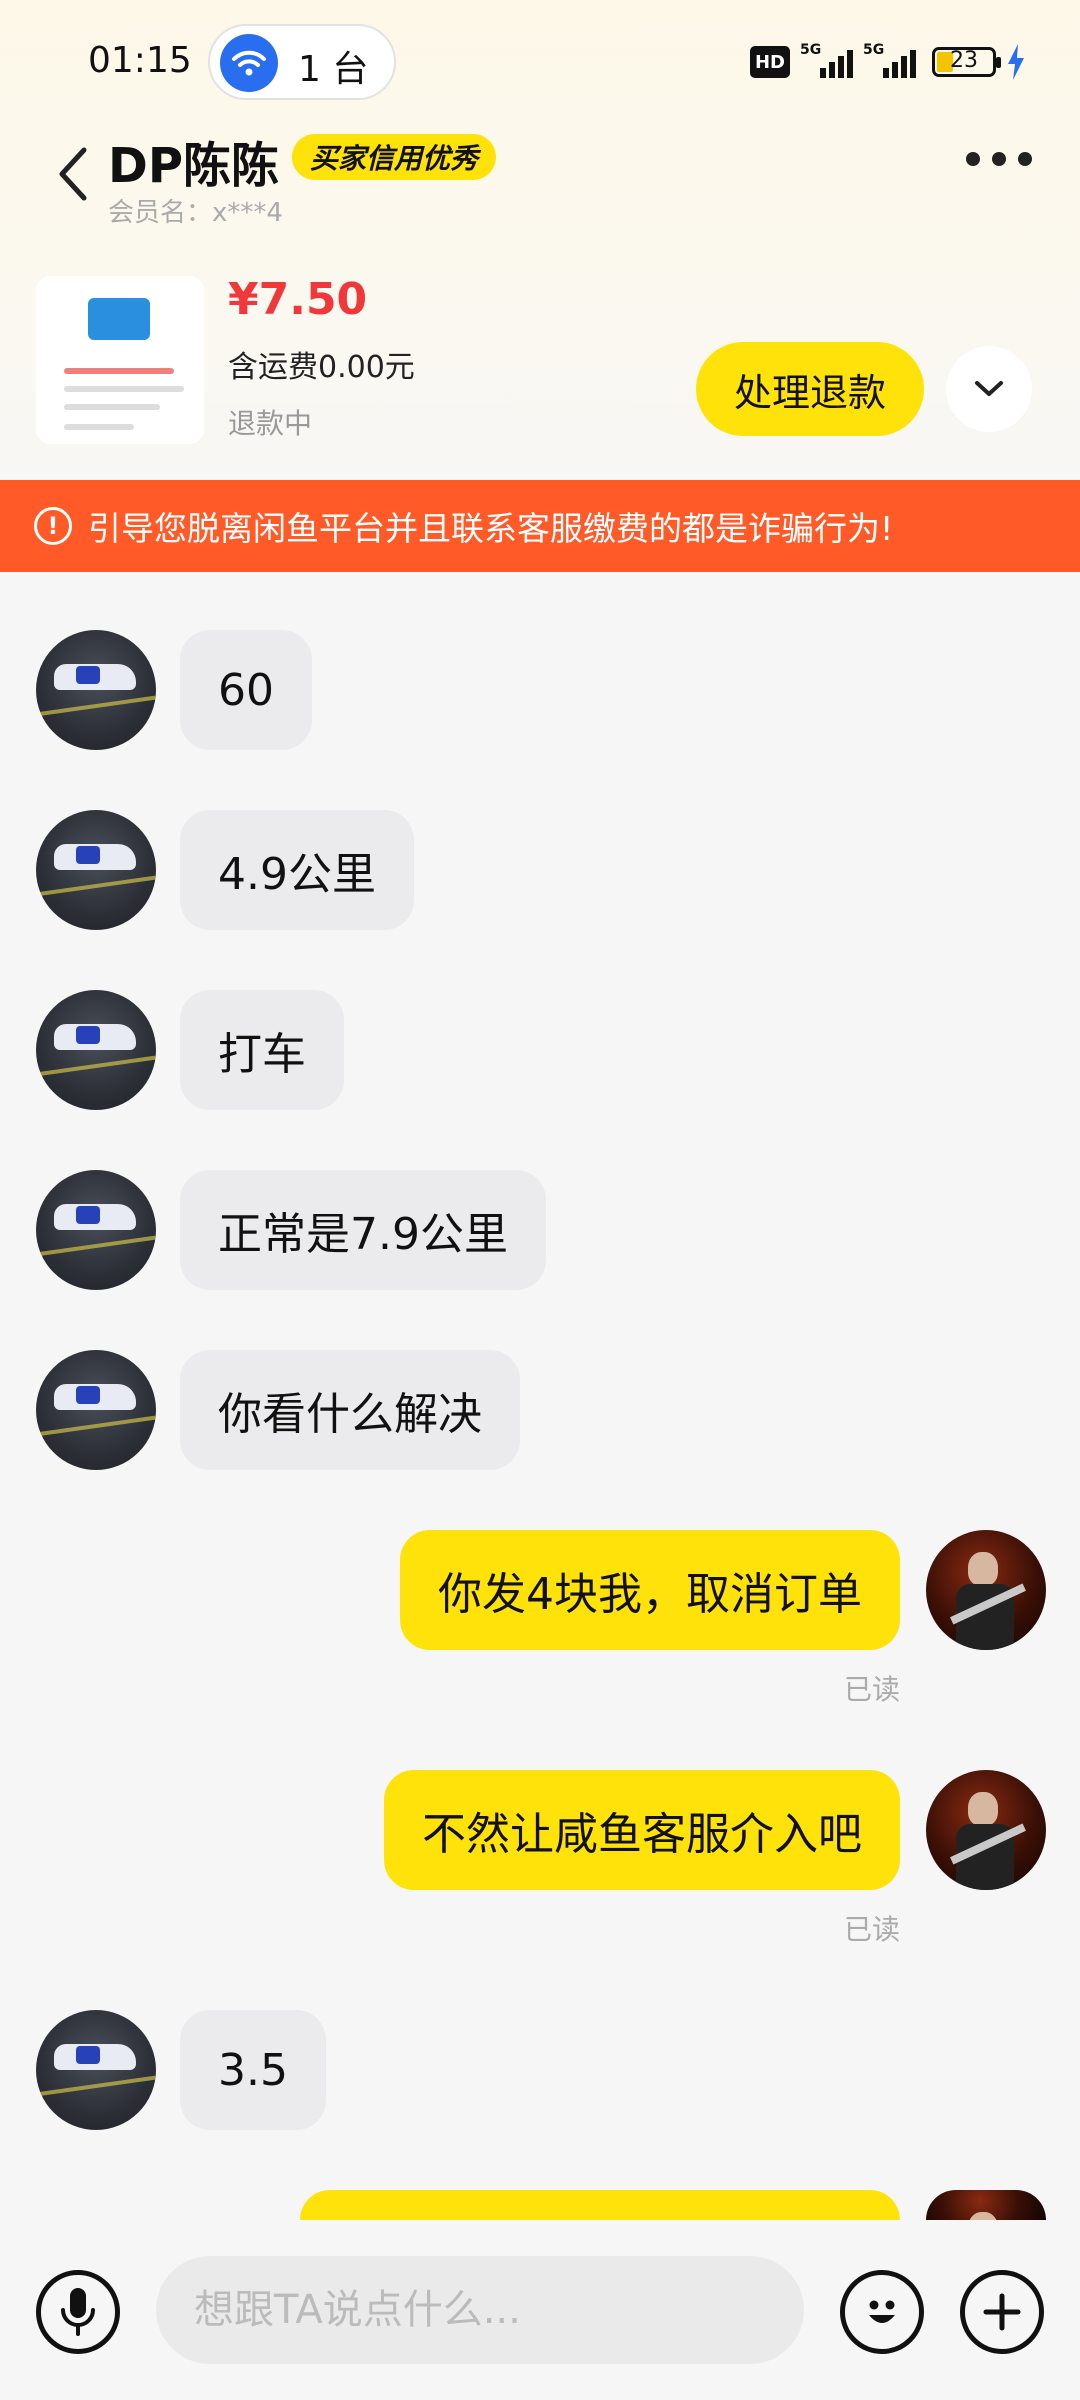 Image resolution: width=1080 pixels, height=2400 pixels. I want to click on message-bubble-incoming: 正常是7.9公里, so click(363, 1230).